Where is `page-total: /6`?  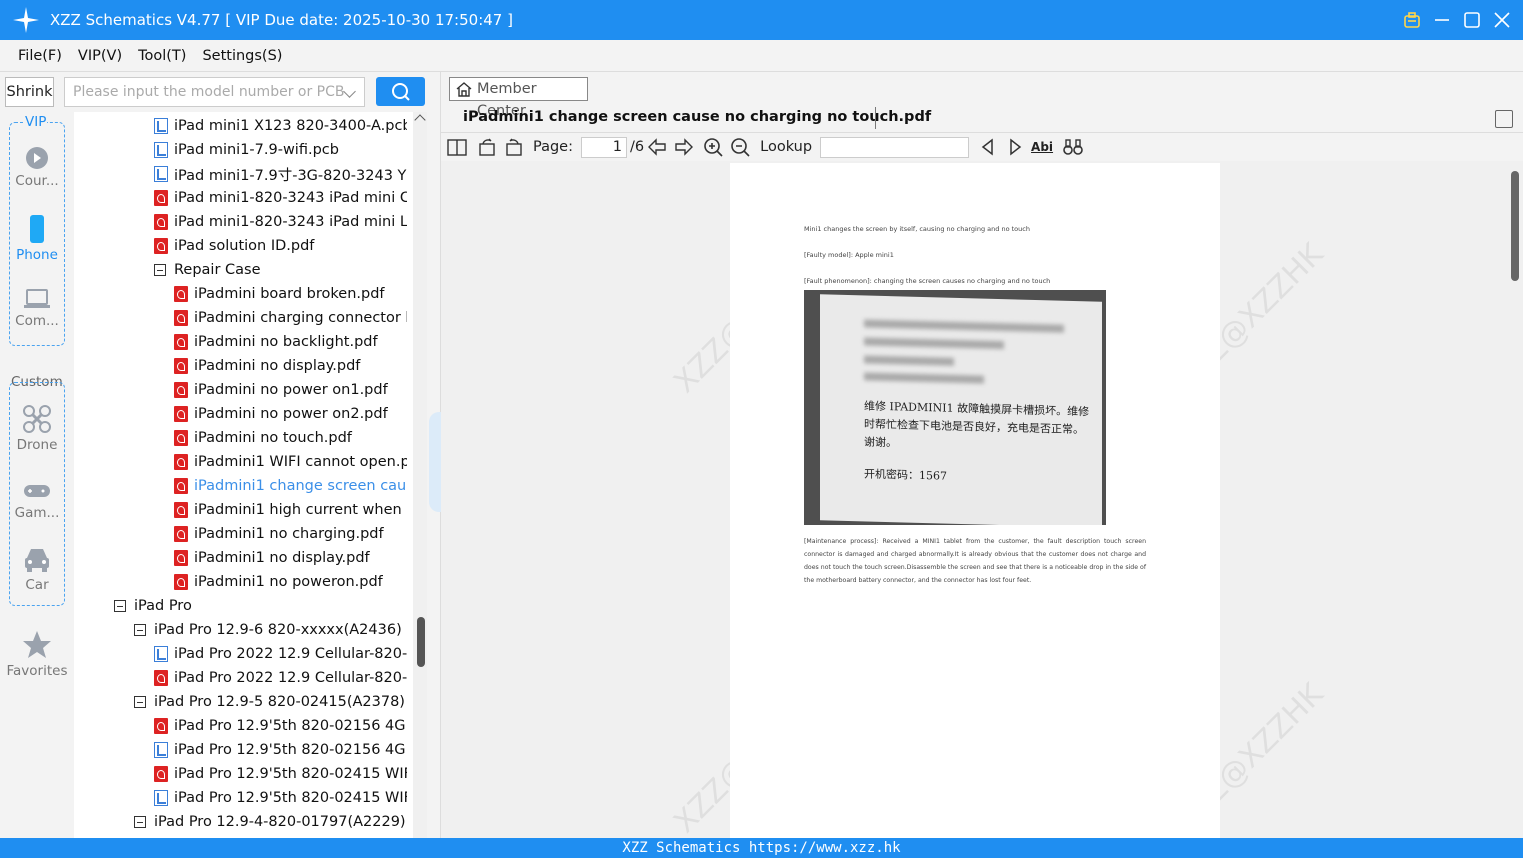 page-total: /6 is located at coordinates (637, 147).